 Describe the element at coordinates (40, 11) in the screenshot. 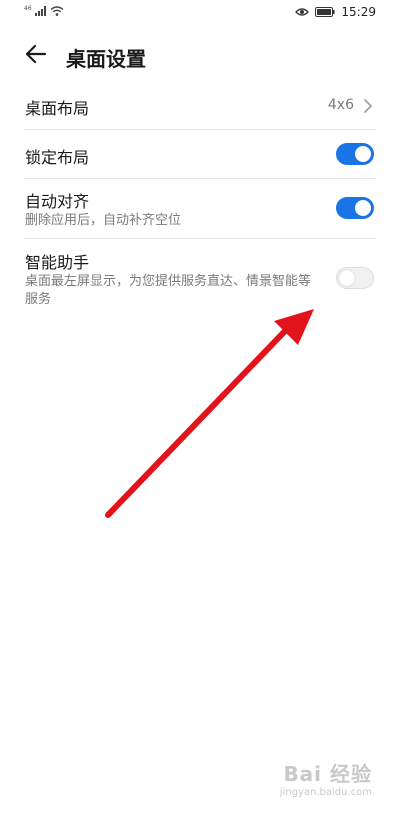

I see `signal-bars-icon` at that location.